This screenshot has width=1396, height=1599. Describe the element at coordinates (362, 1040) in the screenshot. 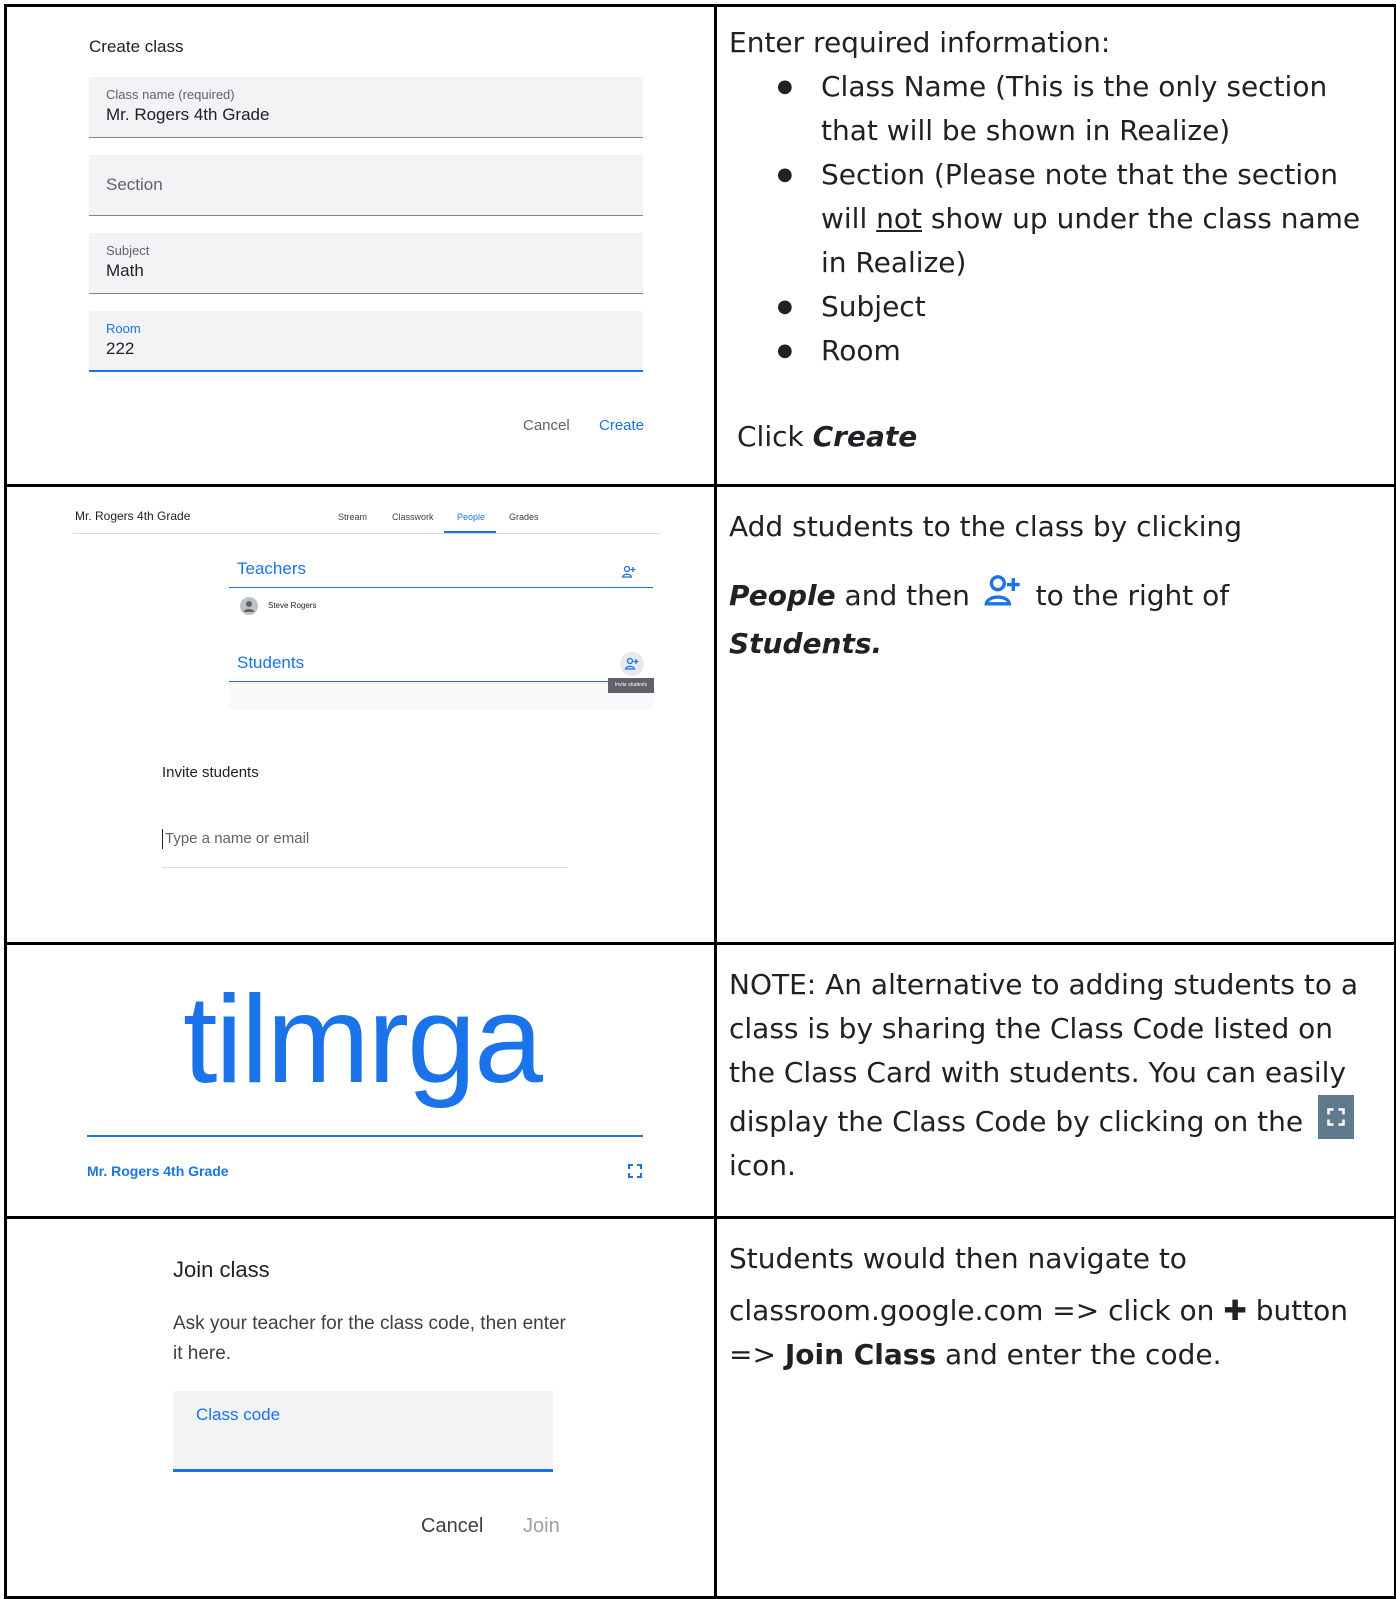

I see `class-code-display: tilmrga` at that location.